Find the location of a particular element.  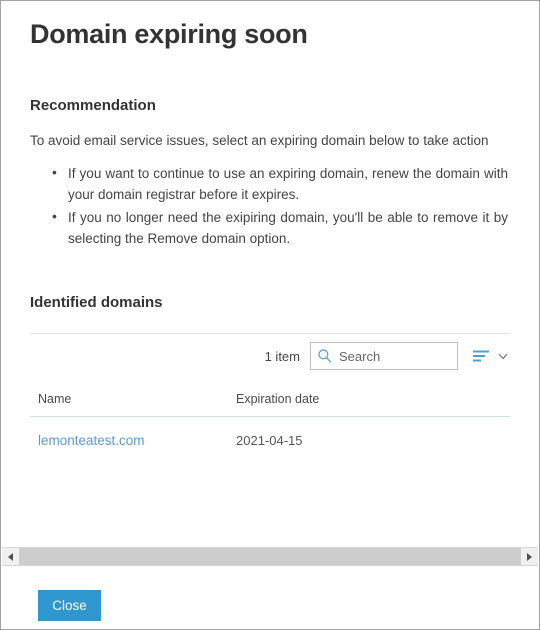

recommendation-heading: Recommendation is located at coordinates (93, 105).